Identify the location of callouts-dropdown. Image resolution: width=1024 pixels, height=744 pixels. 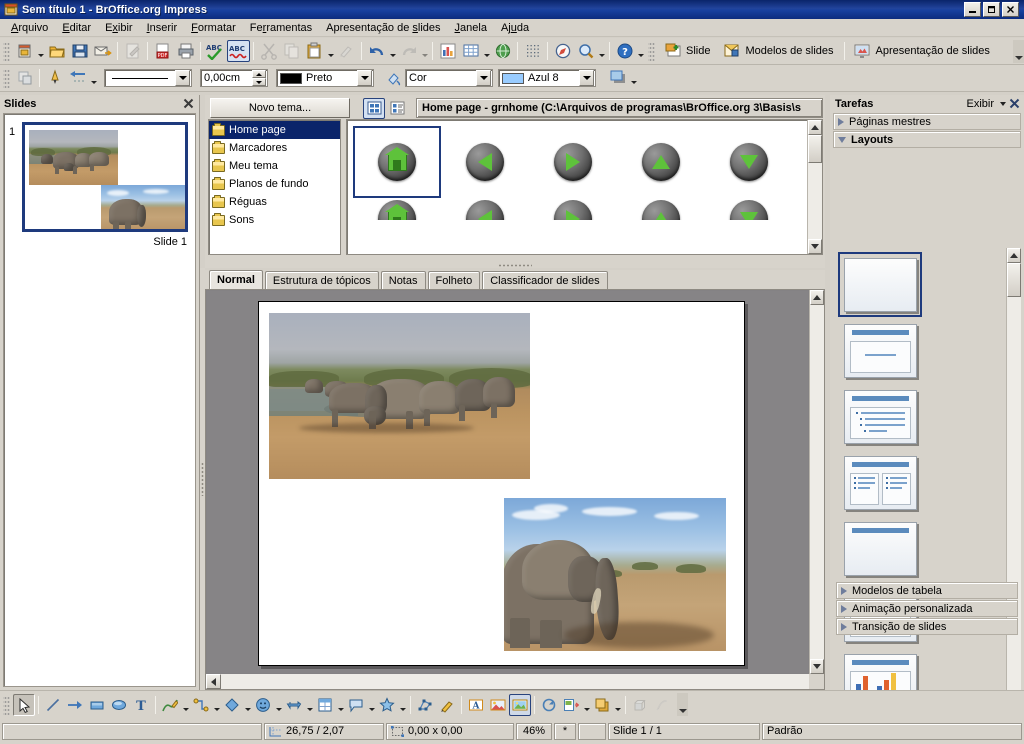
(371, 705).